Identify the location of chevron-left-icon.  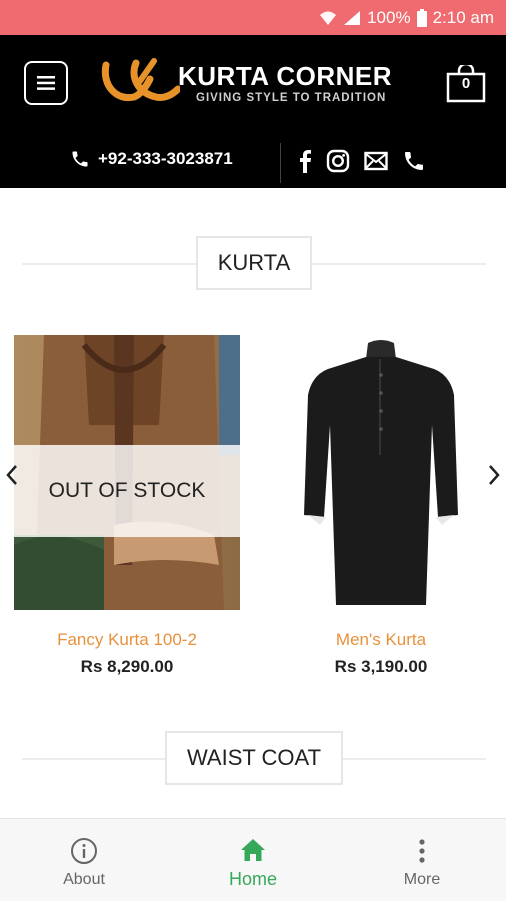
(11, 475).